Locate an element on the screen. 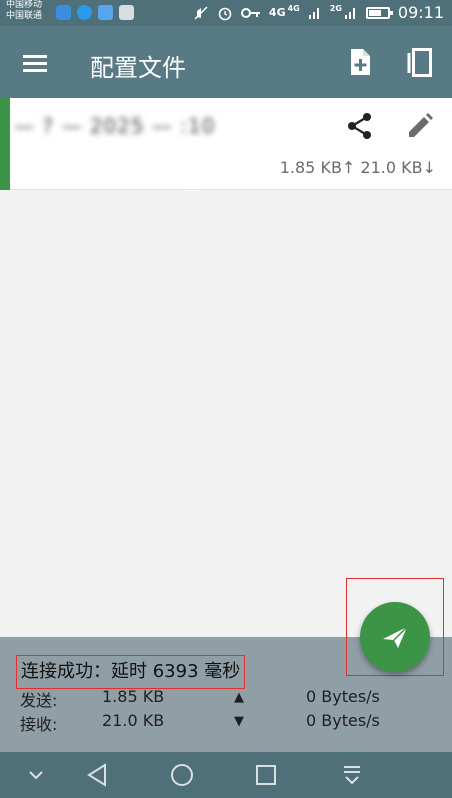 The width and height of the screenshot is (452, 798). notification-pulldown-button is located at coordinates (352, 775).